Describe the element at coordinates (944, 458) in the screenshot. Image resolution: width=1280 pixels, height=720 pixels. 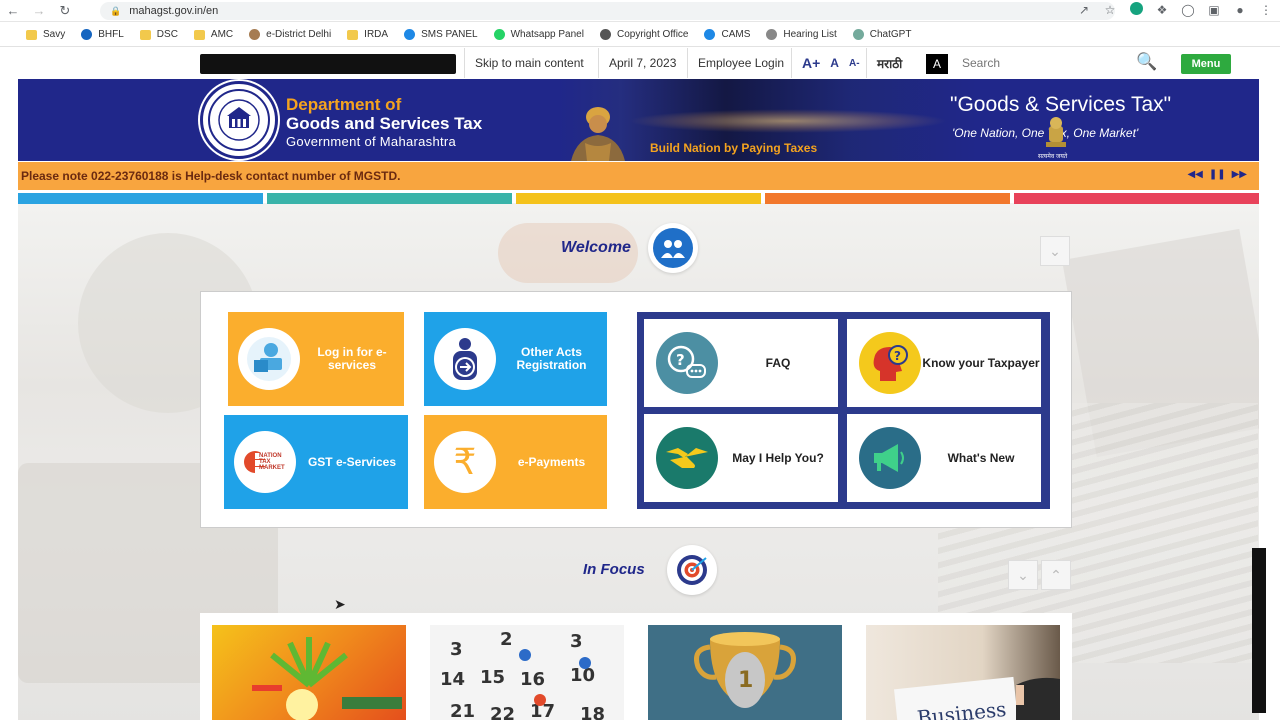
I see `whats-new-tile: What's New` at that location.